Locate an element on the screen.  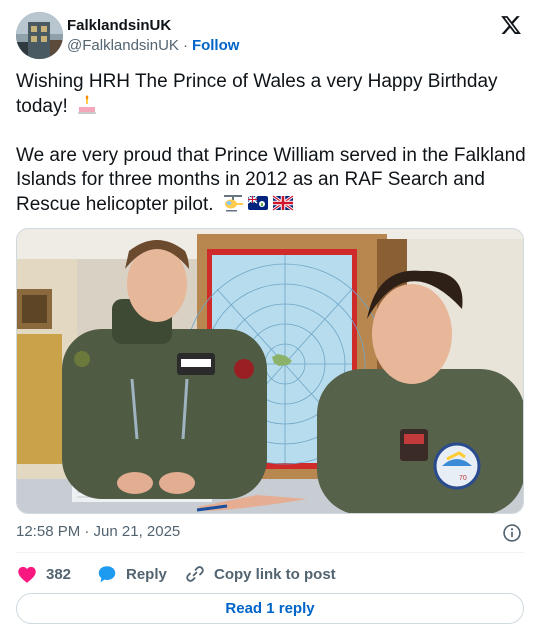
birthday-cake-icon is located at coordinates (87, 104).